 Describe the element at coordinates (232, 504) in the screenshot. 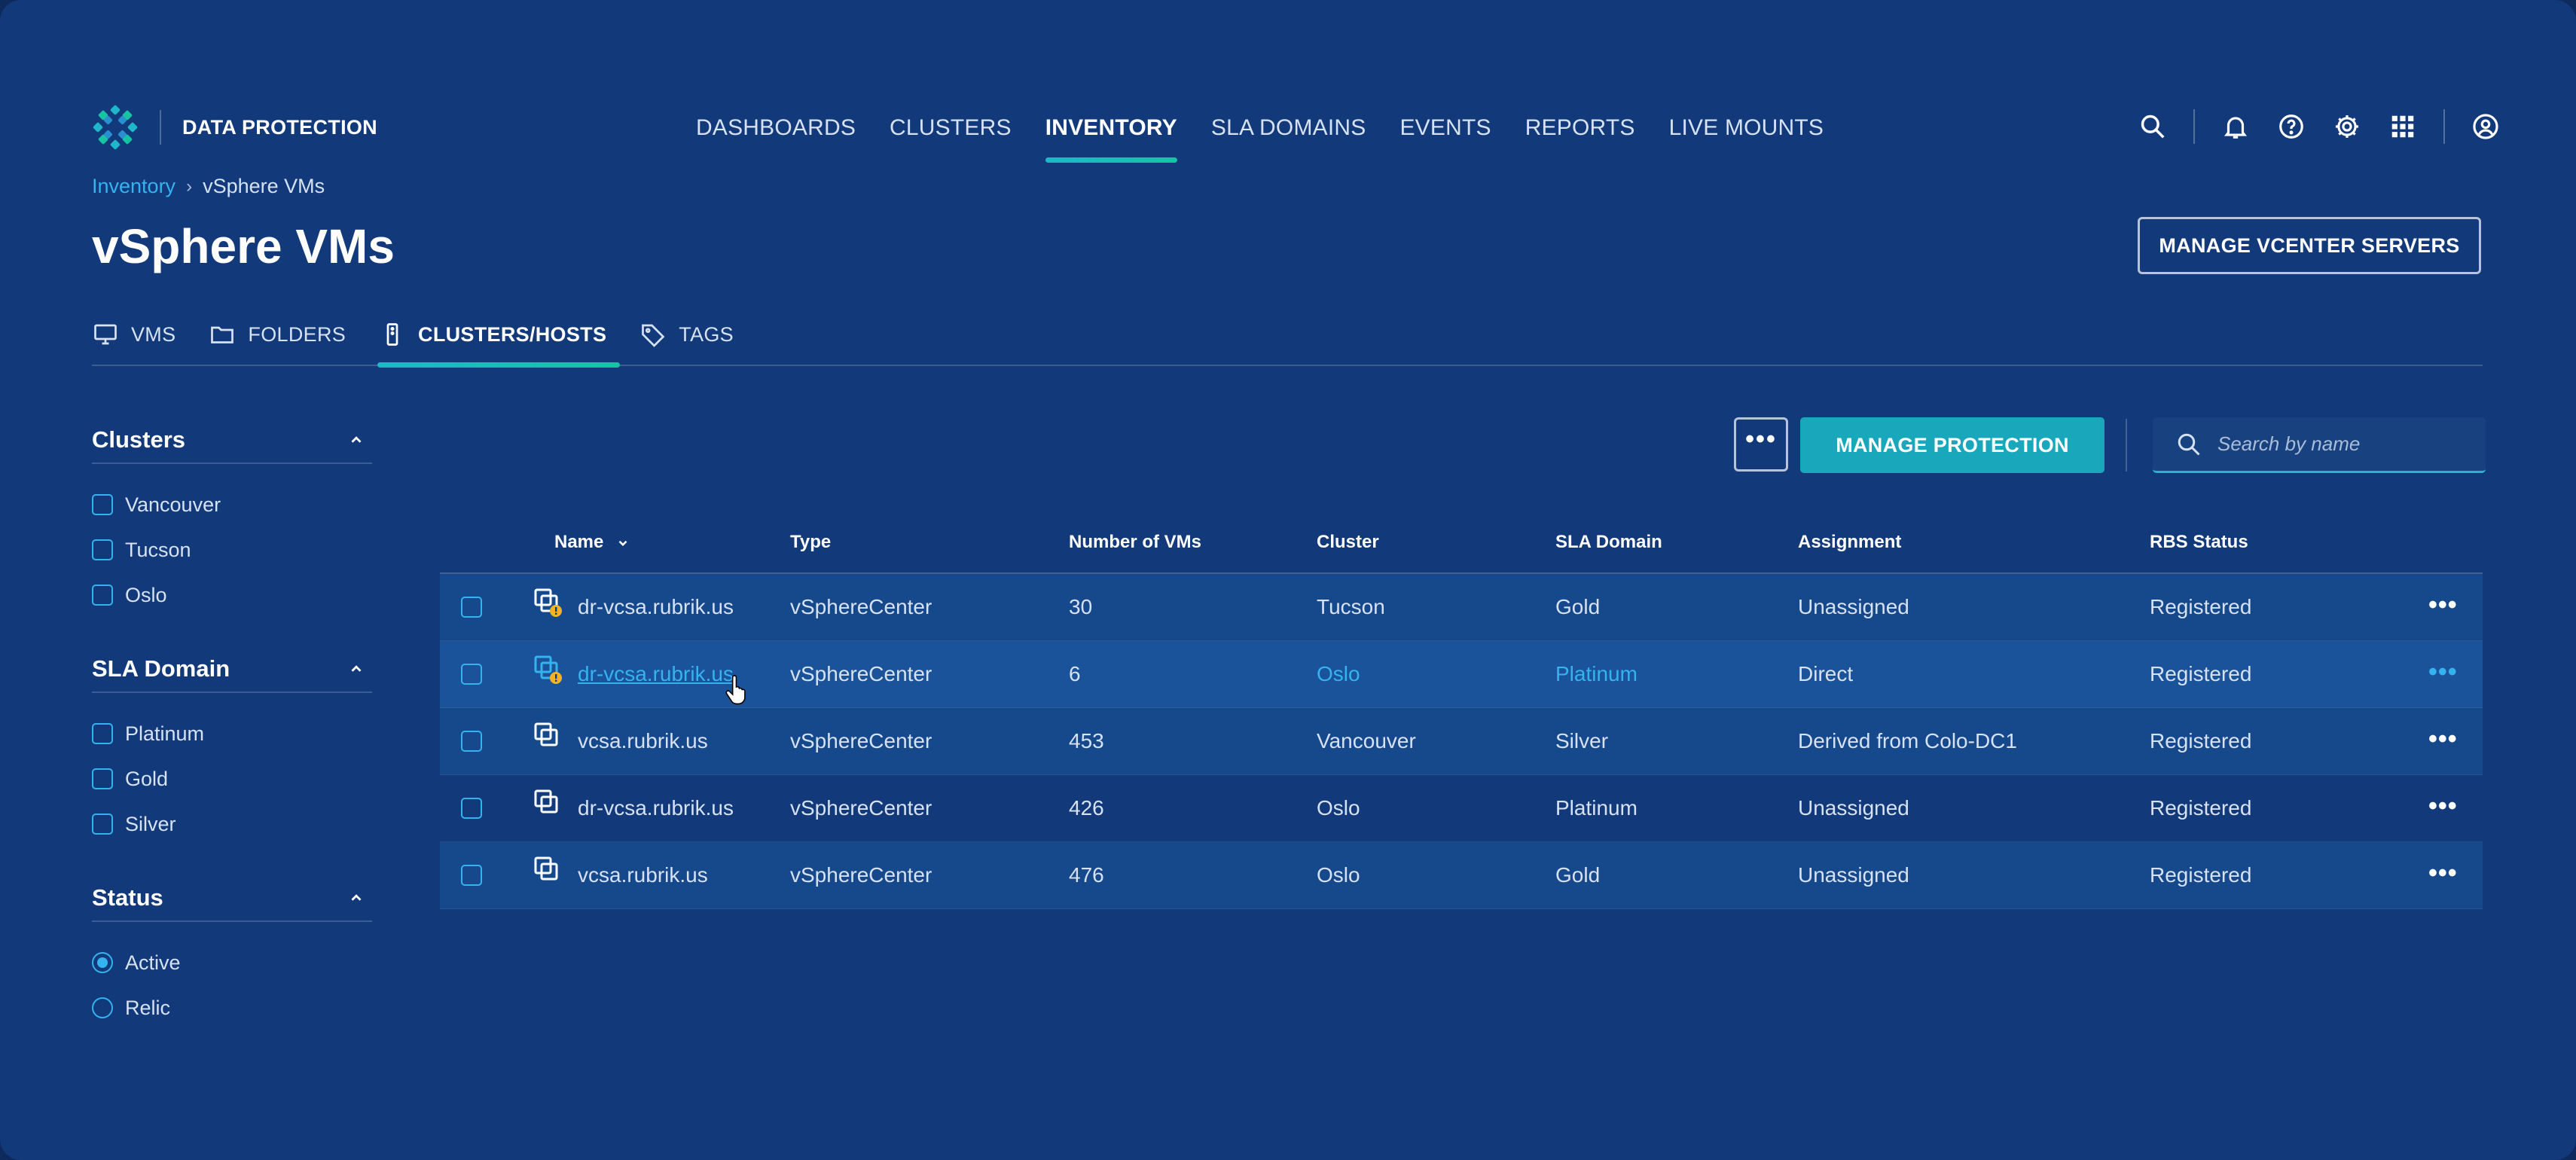

I see `filter-option-vancouver: Vancouver` at that location.